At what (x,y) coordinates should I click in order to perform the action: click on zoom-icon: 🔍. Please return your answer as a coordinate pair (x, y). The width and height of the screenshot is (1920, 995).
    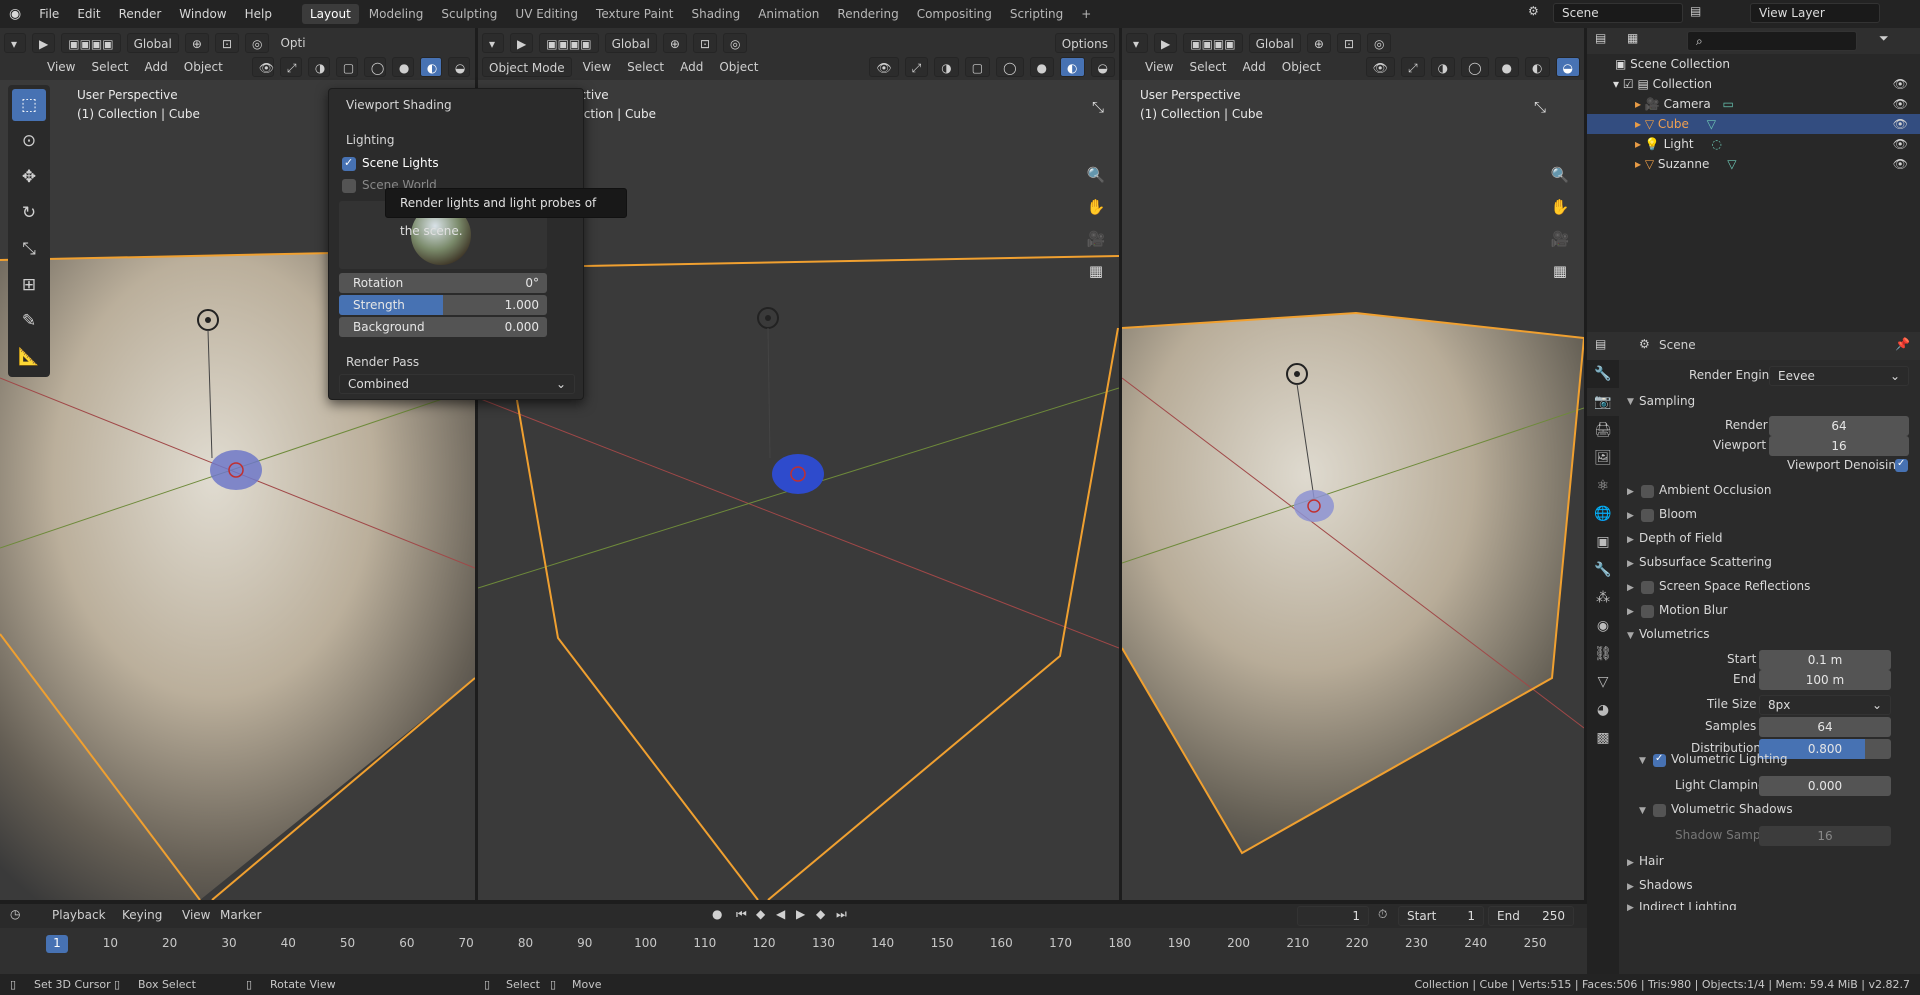
    Looking at the image, I should click on (1096, 175).